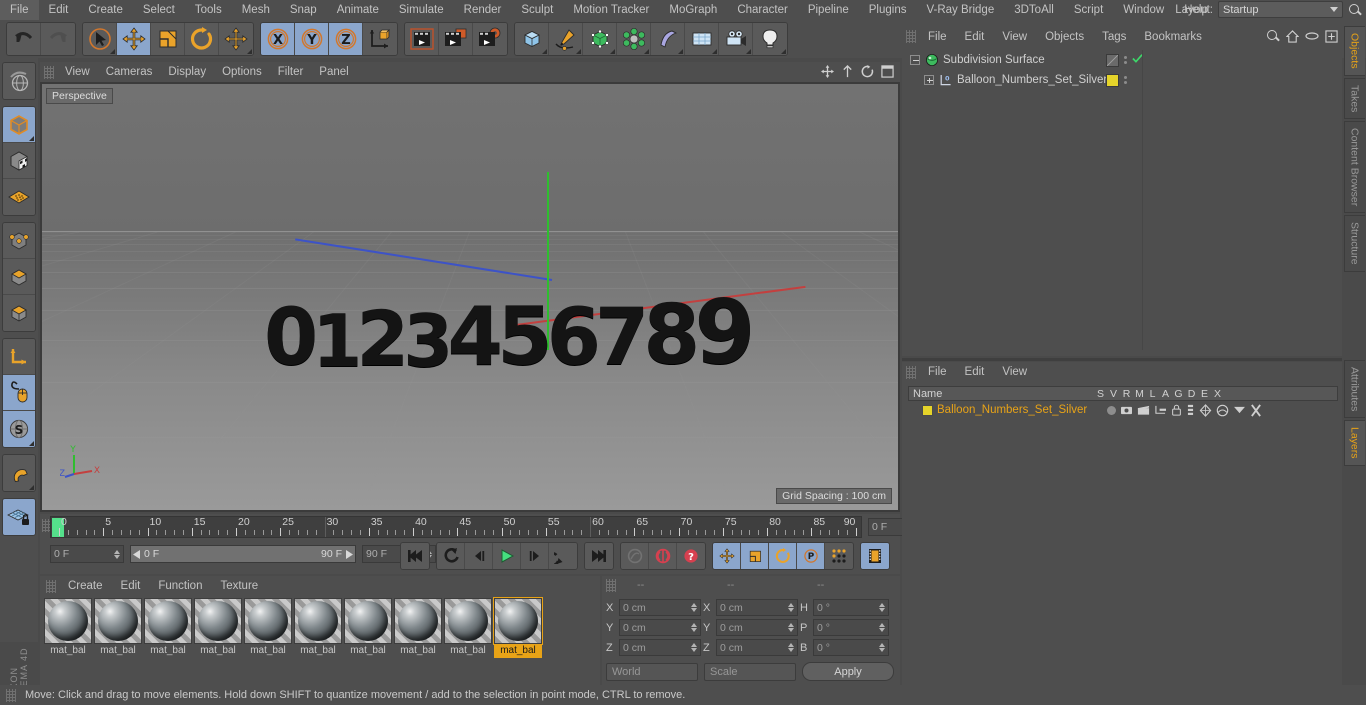  What do you see at coordinates (1354, 443) in the screenshot?
I see `right-tab-layers: Layers` at bounding box center [1354, 443].